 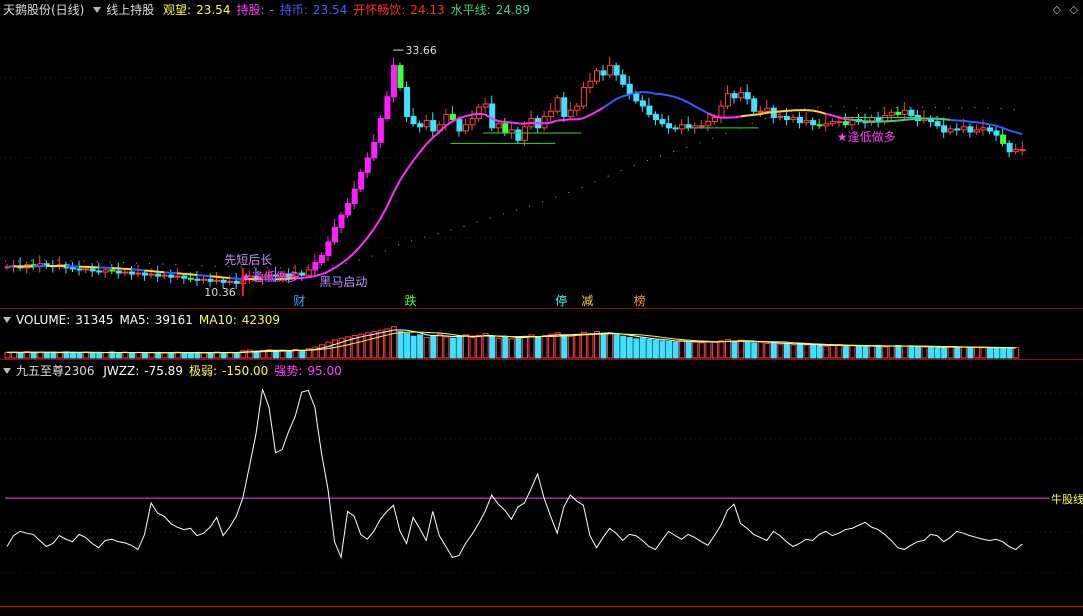 What do you see at coordinates (288, 371) in the screenshot?
I see `legend-item: 强势:` at bounding box center [288, 371].